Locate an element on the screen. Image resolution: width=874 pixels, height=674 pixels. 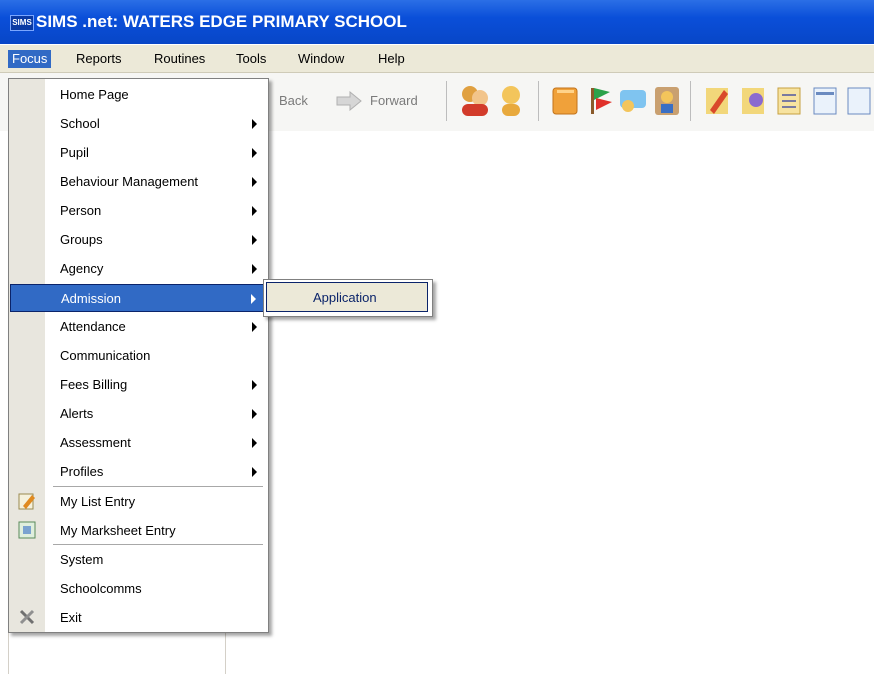
marksheet-entry-icon is located at coordinates (27, 530).